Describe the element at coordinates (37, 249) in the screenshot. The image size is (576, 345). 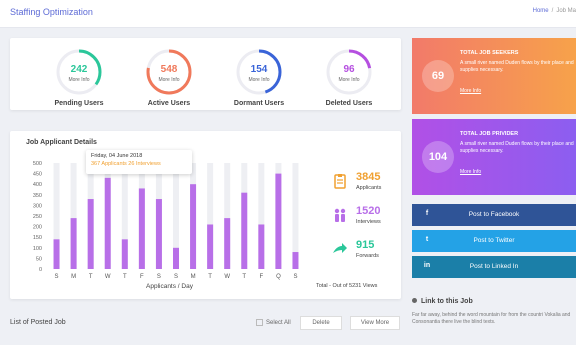
I see `y-tick-label: 100` at that location.